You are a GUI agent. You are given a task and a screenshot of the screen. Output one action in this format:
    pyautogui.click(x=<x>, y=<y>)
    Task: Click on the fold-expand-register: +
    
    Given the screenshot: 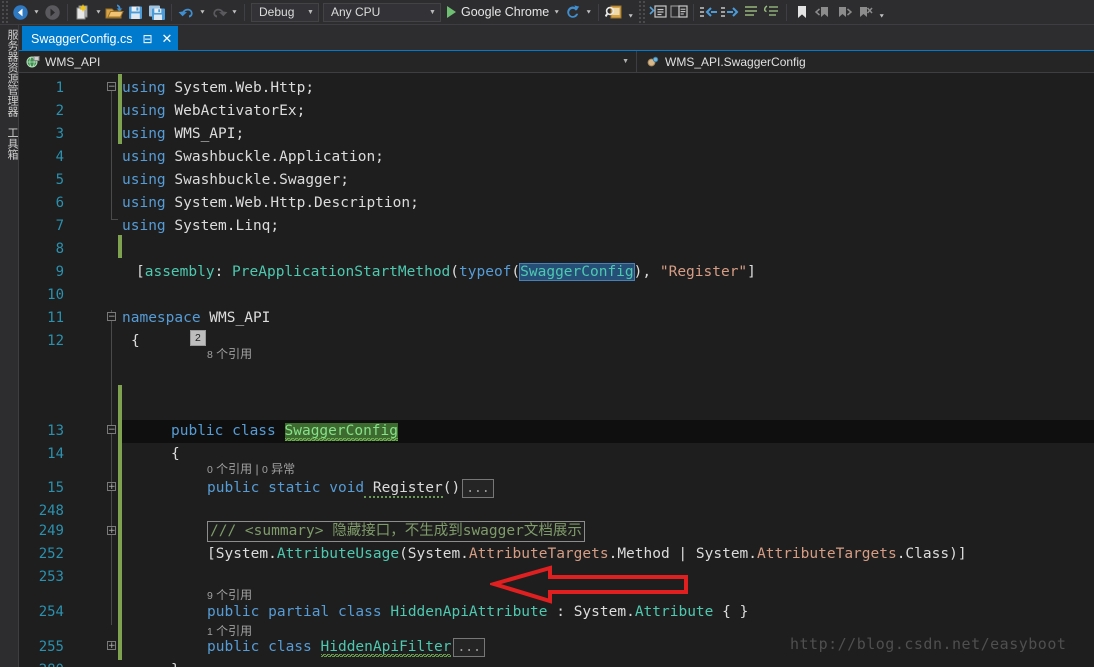 What is the action you would take?
    pyautogui.click(x=111, y=487)
    